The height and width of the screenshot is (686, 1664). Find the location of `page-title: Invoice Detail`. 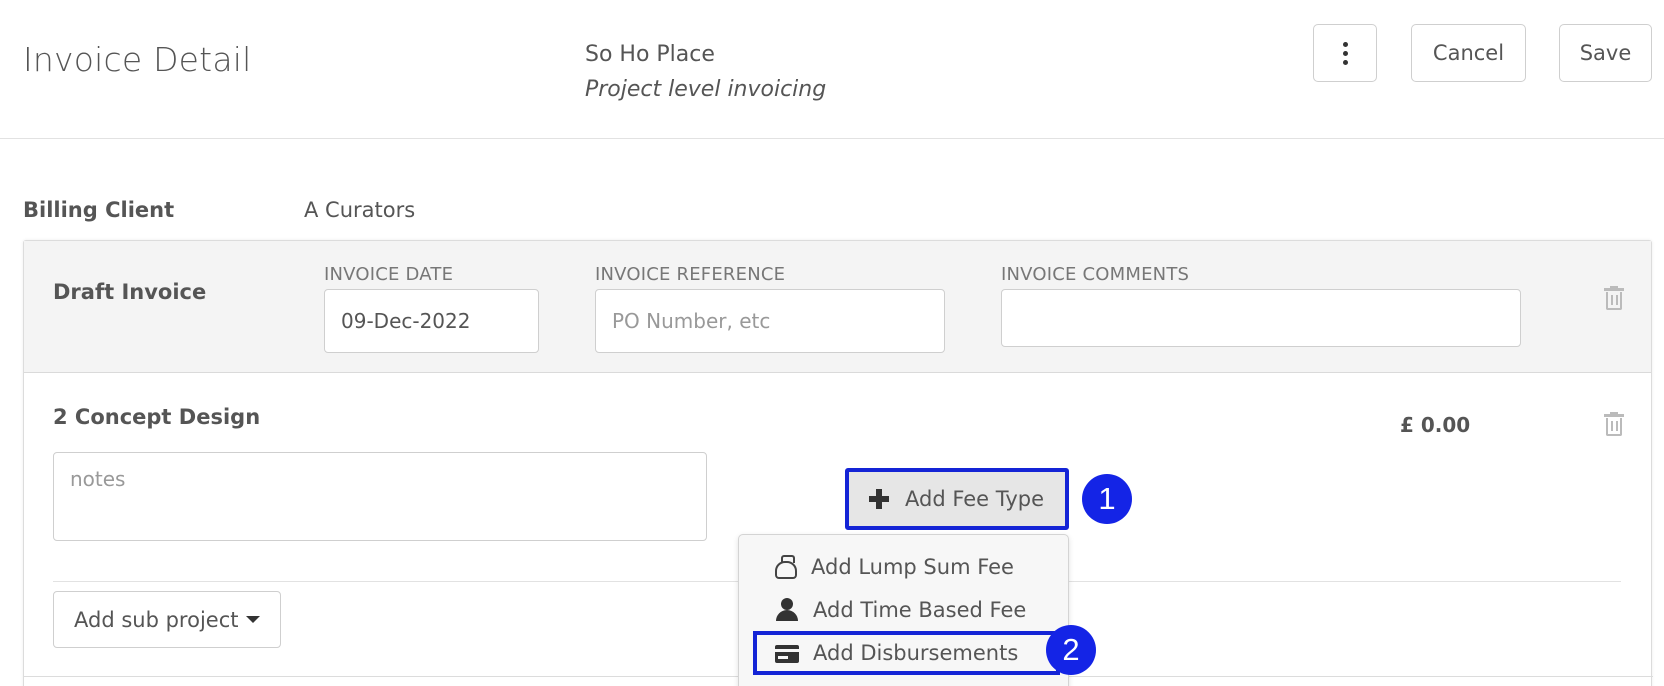

page-title: Invoice Detail is located at coordinates (137, 59).